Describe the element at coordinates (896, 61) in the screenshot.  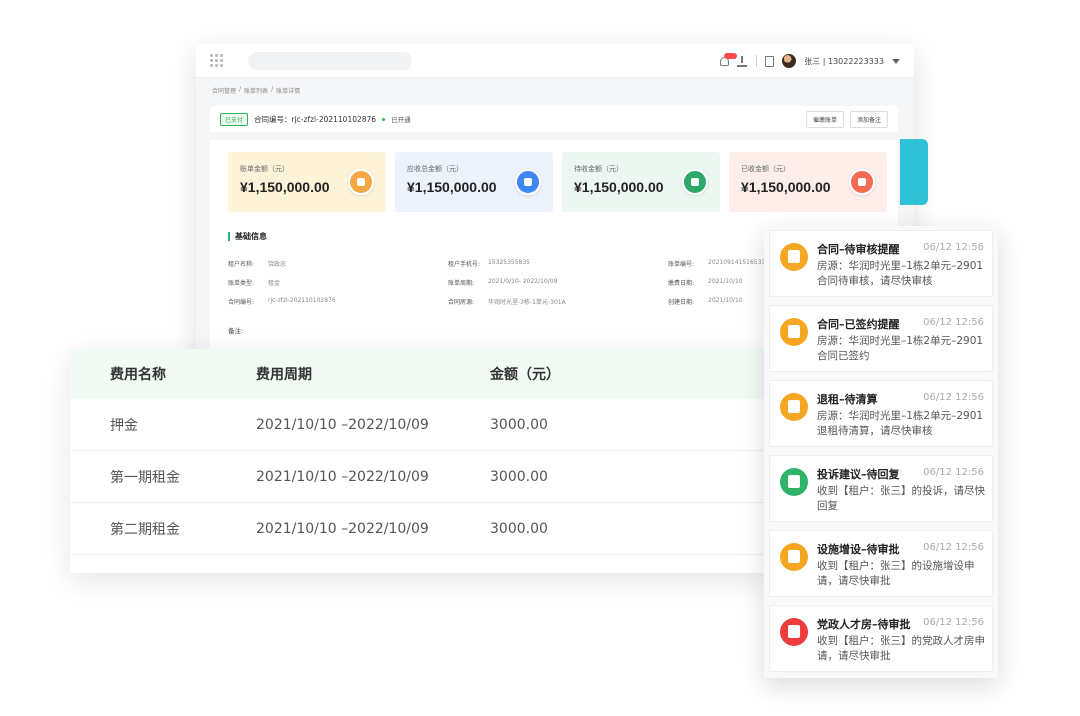
I see `chevron-down-icon` at that location.